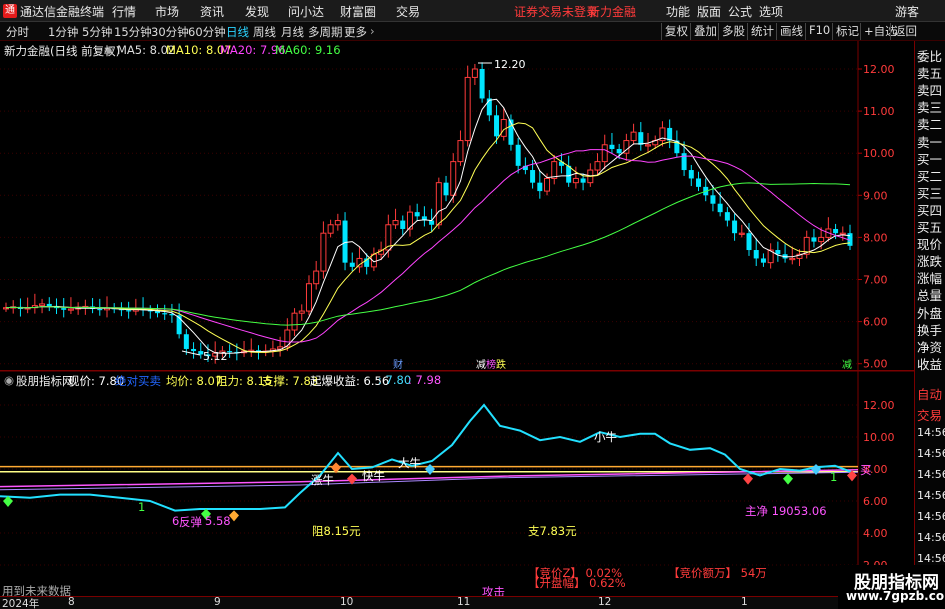 The image size is (945, 609). Describe the element at coordinates (409, 463) in the screenshot. I see `ann-da-niu: 大牛` at that location.